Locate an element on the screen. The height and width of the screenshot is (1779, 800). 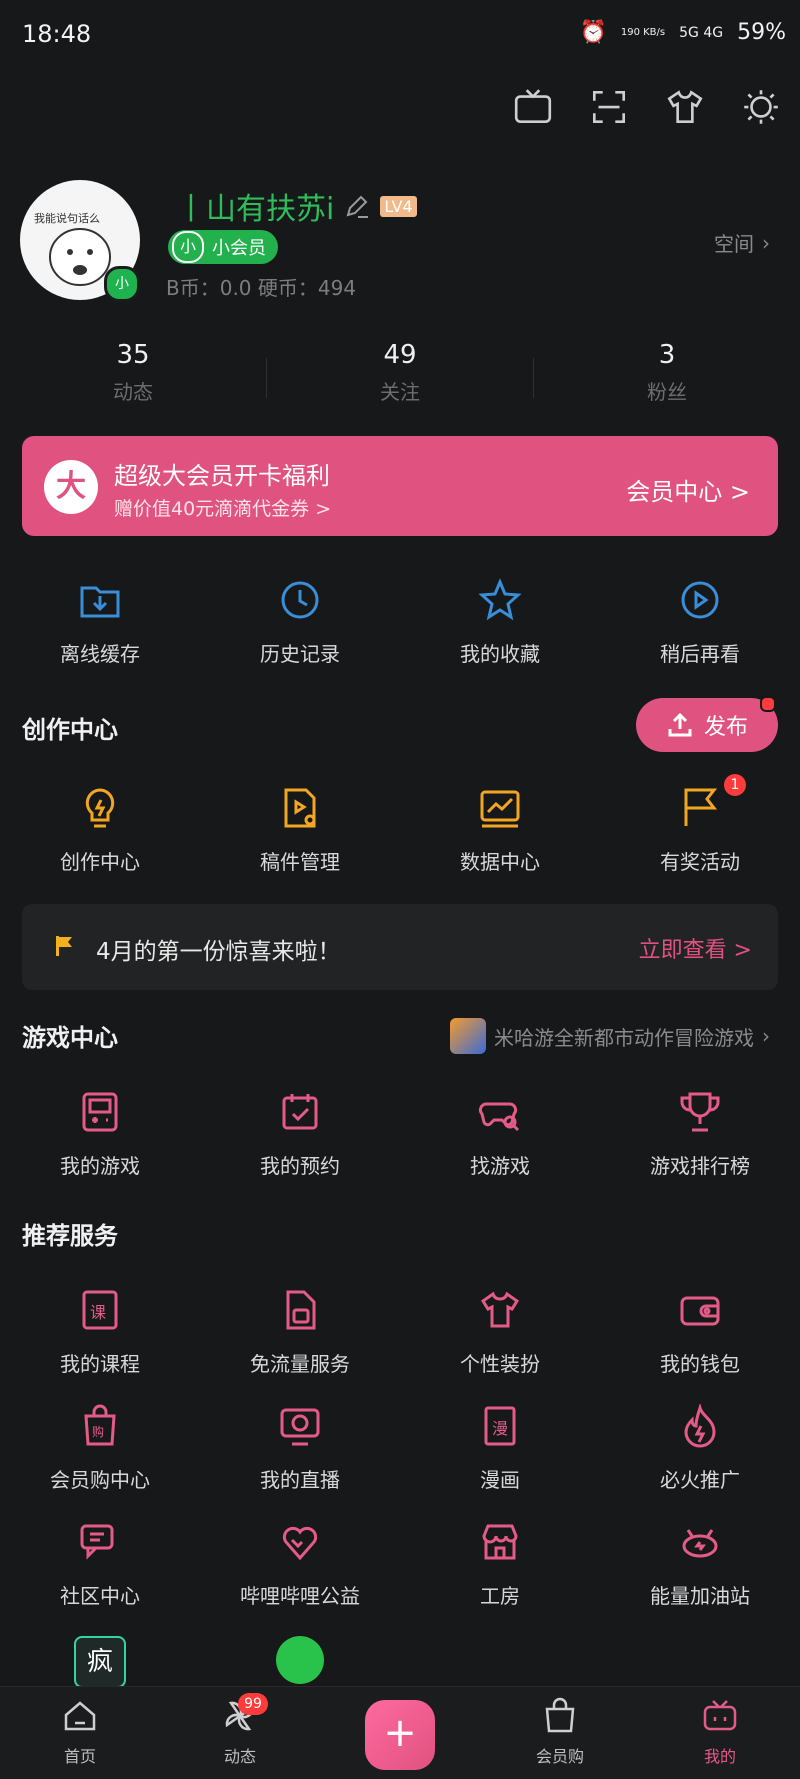
stat-label: 粉丝 is located at coordinates (667, 392).